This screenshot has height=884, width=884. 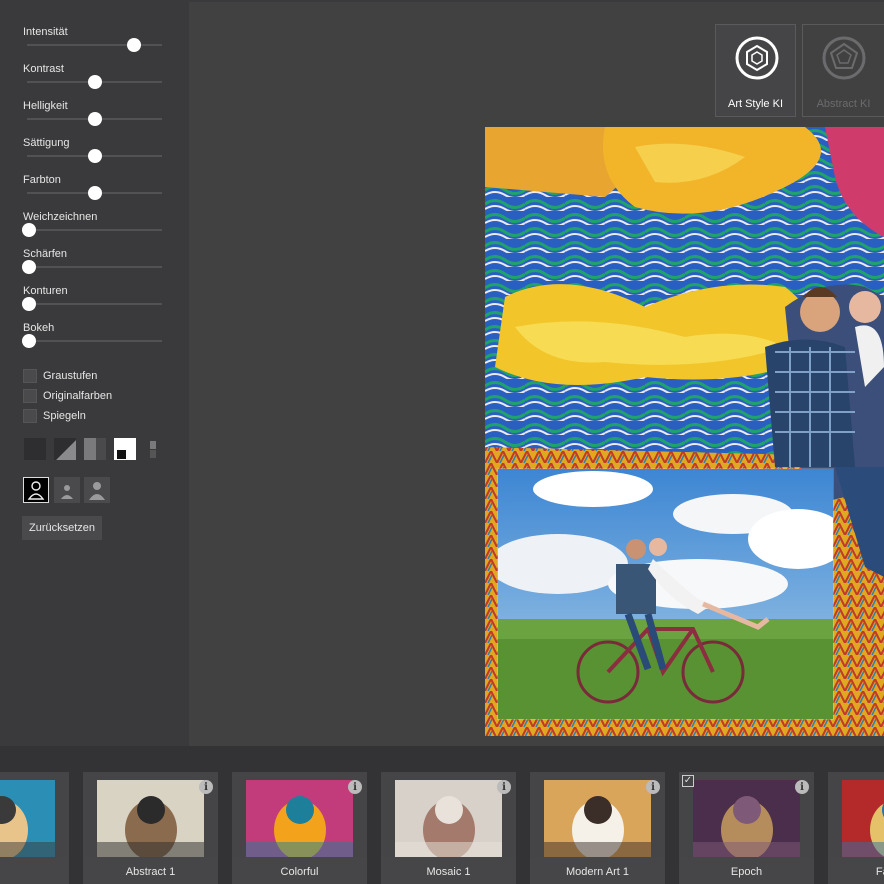 I want to click on checkbox-row: Originalfarben, so click(x=67, y=396).